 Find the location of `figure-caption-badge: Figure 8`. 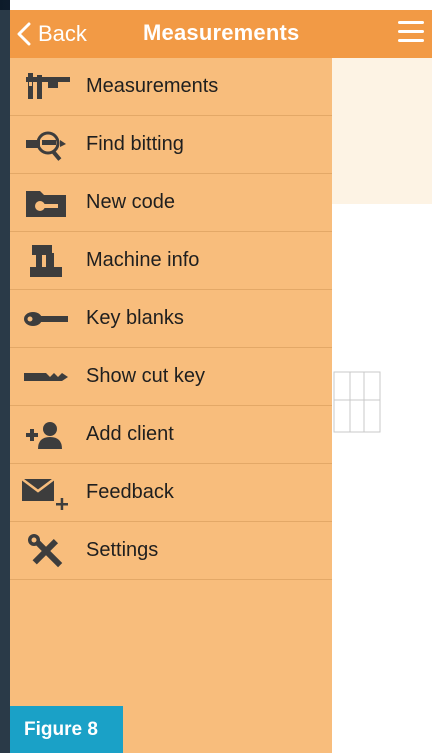

figure-caption-badge: Figure 8 is located at coordinates (66, 729).